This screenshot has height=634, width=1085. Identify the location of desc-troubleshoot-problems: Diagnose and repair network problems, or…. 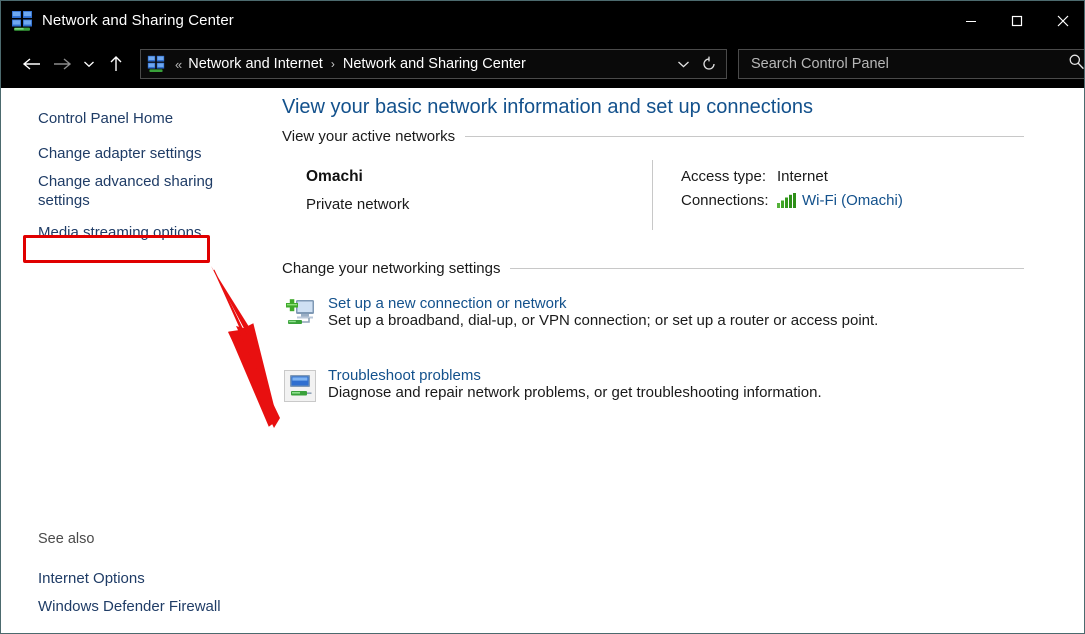
(575, 392).